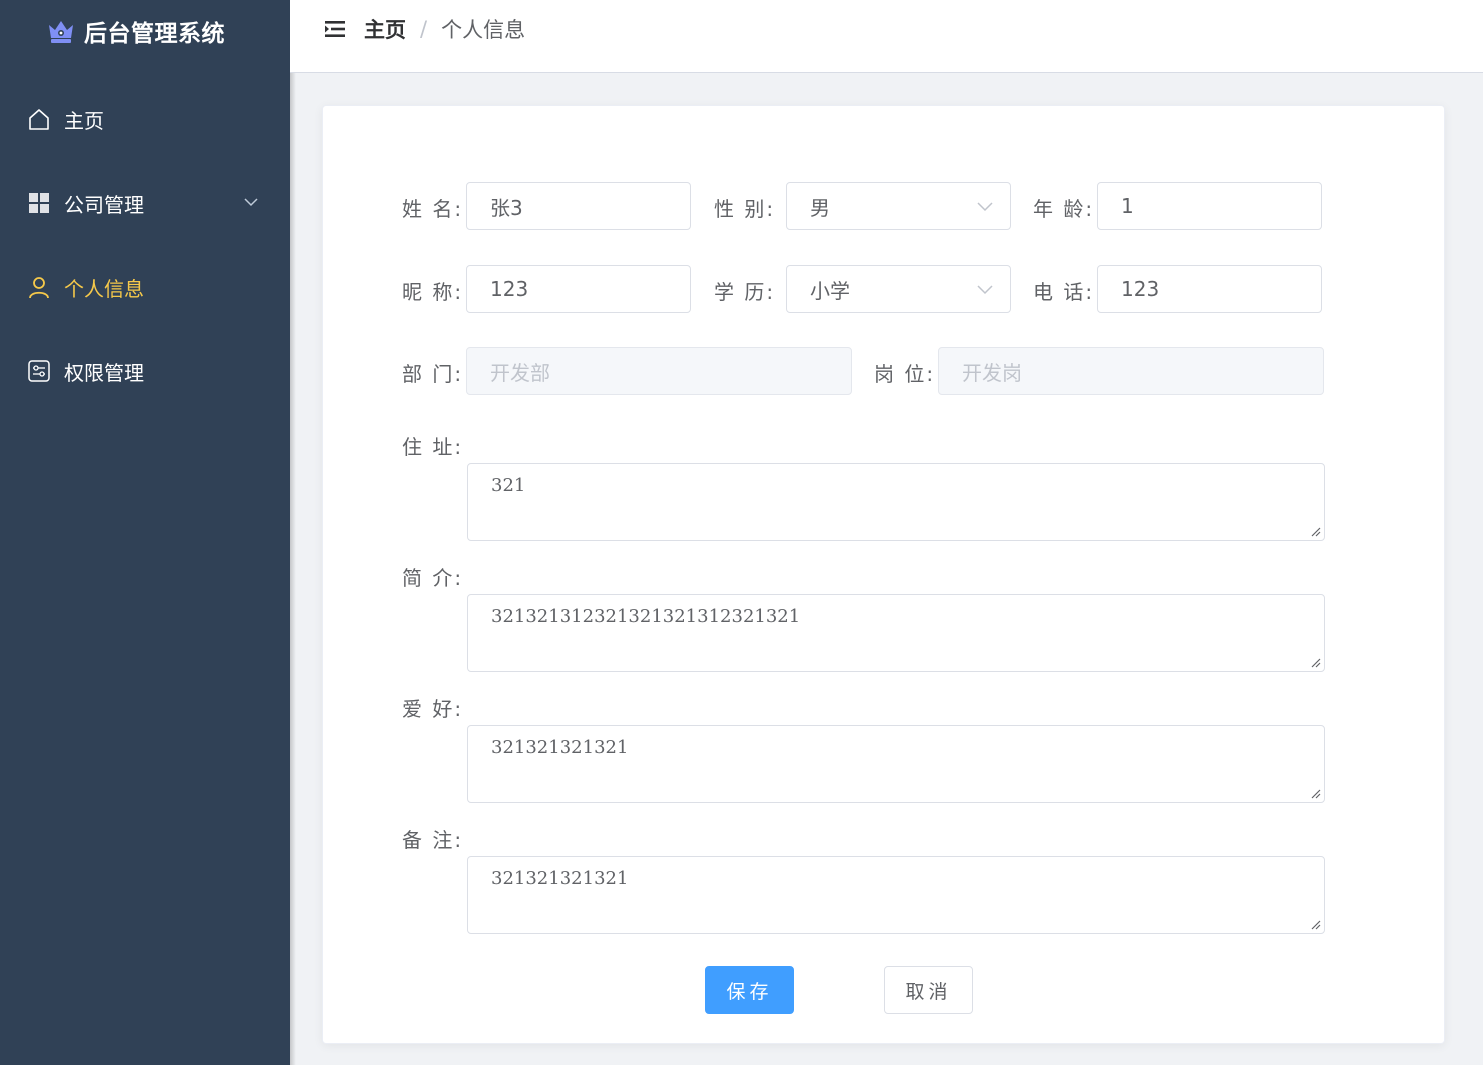 This screenshot has width=1483, height=1065. I want to click on address-value: 321, so click(508, 485).